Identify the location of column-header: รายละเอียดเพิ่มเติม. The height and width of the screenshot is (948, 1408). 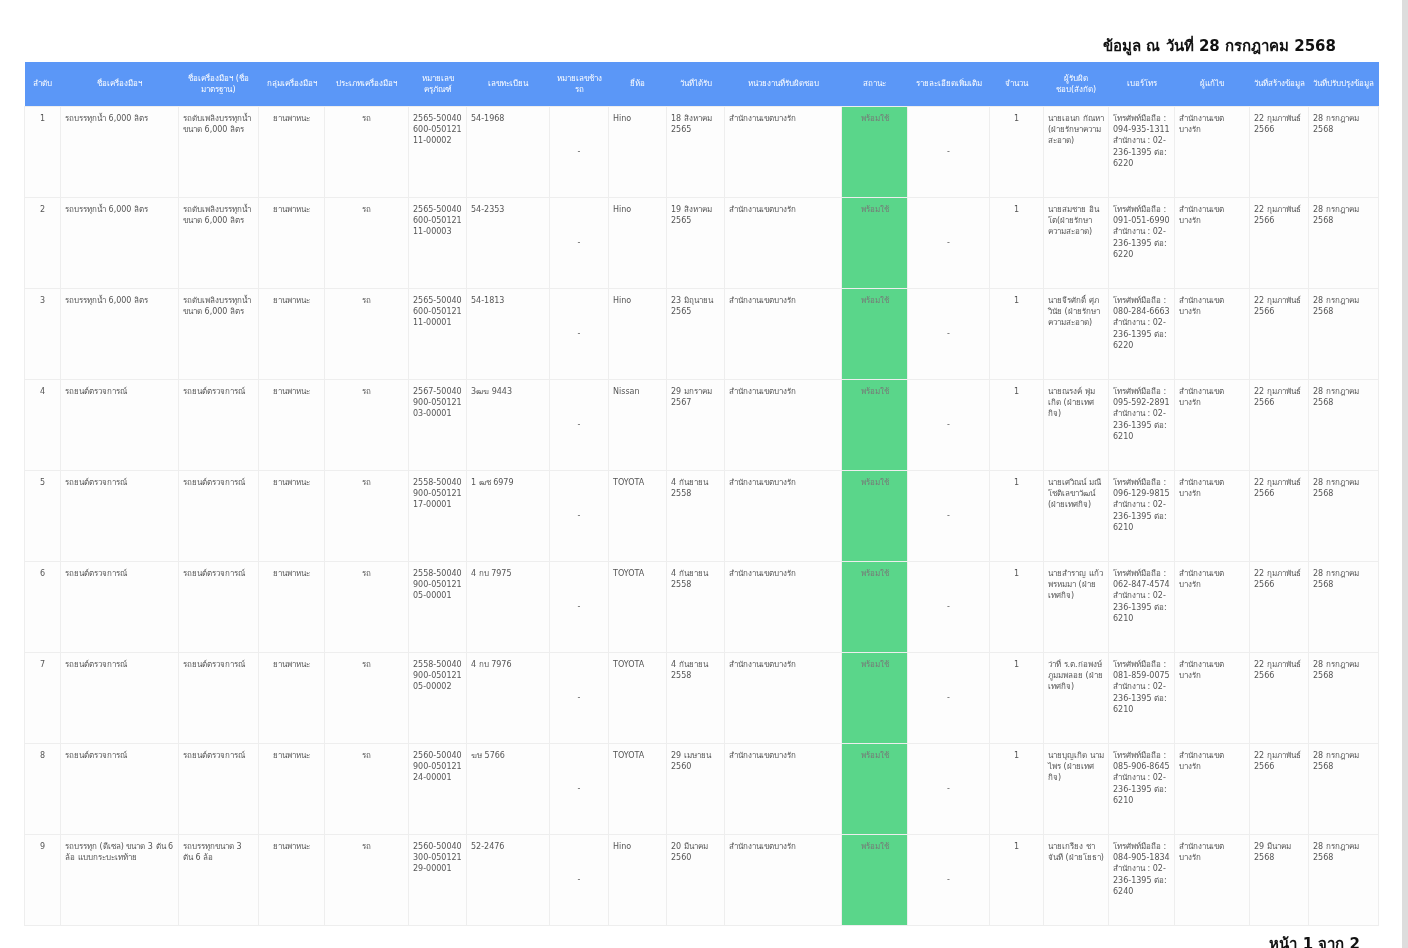
(948, 84).